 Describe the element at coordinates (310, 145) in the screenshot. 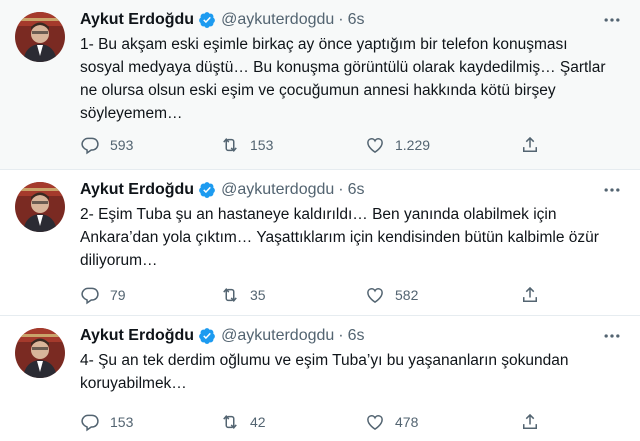

I see `tweet-actions: 593 153 1.229` at that location.